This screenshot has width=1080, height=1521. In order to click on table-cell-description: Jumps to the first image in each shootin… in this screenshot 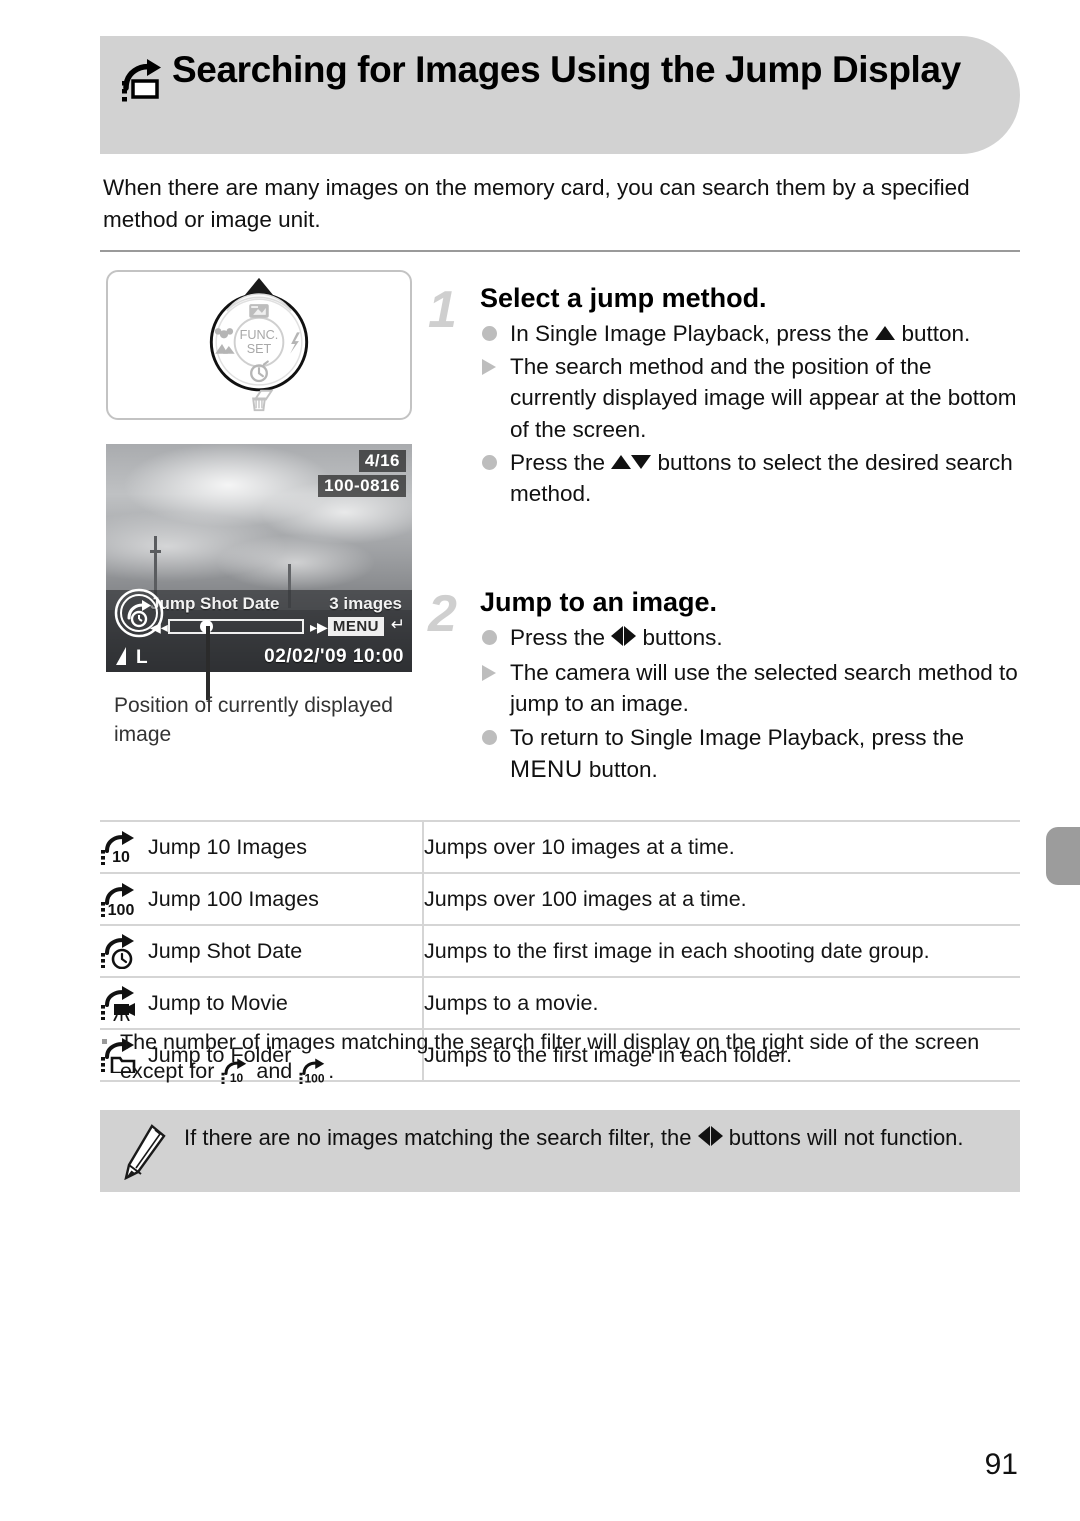, I will do `click(677, 950)`.